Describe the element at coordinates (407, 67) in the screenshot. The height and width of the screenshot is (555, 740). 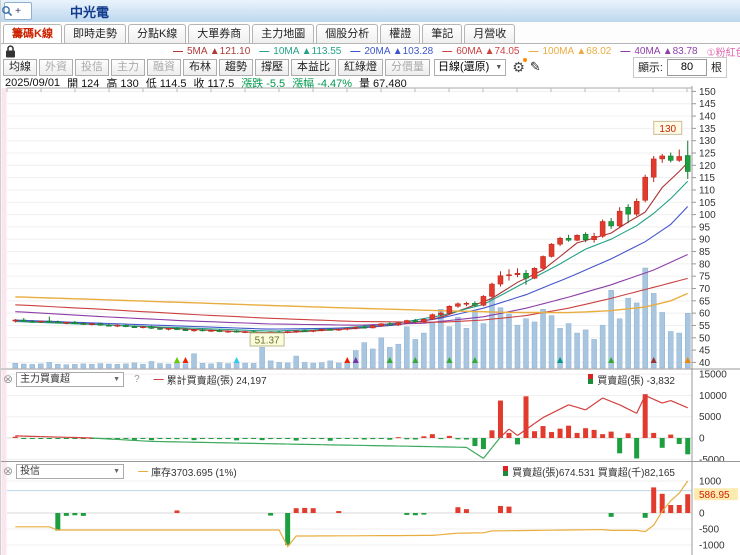
I see `toolbar-button-分價量: 分價量` at that location.